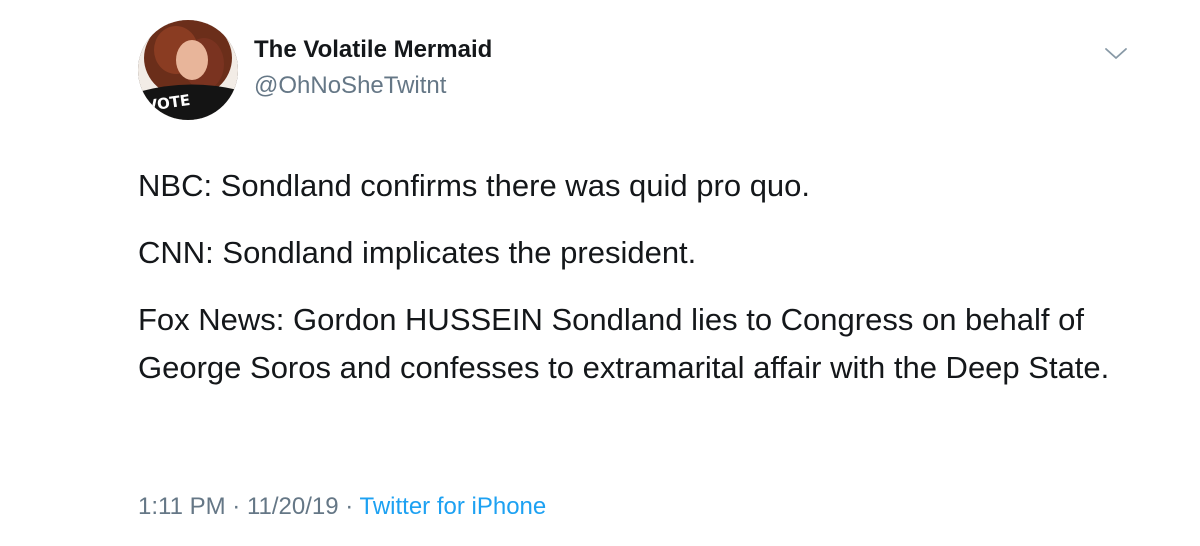 Image resolution: width=1200 pixels, height=546 pixels. I want to click on display-name: The Volatile Mermaid, so click(373, 50).